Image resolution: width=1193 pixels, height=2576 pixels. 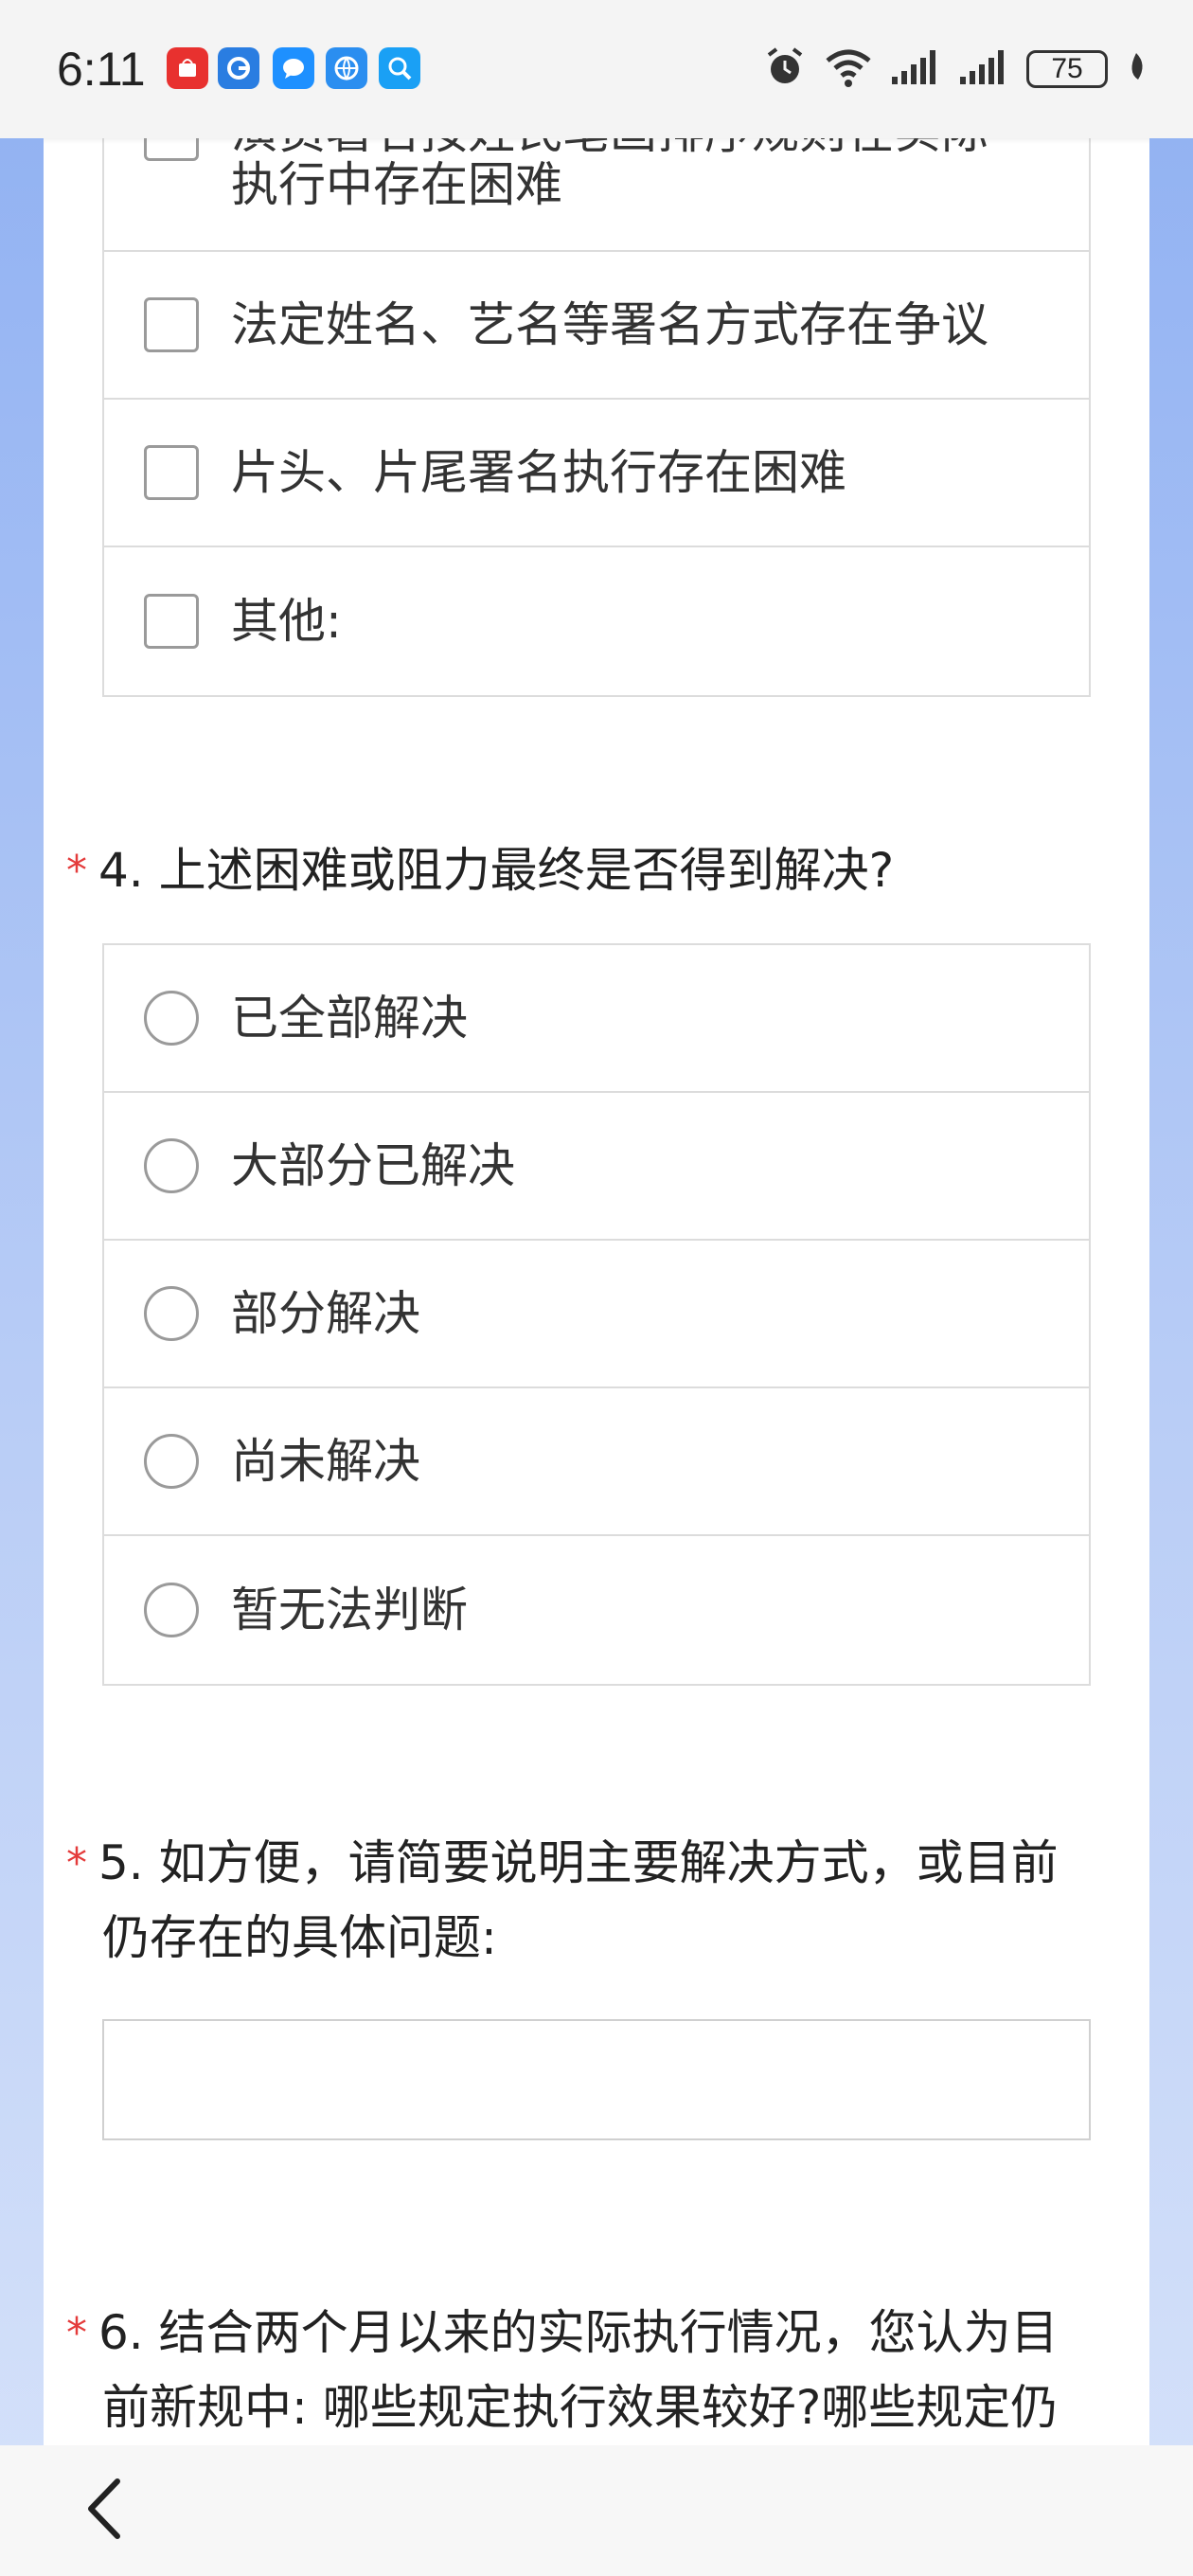 I want to click on option-label: 其他:, so click(x=286, y=621).